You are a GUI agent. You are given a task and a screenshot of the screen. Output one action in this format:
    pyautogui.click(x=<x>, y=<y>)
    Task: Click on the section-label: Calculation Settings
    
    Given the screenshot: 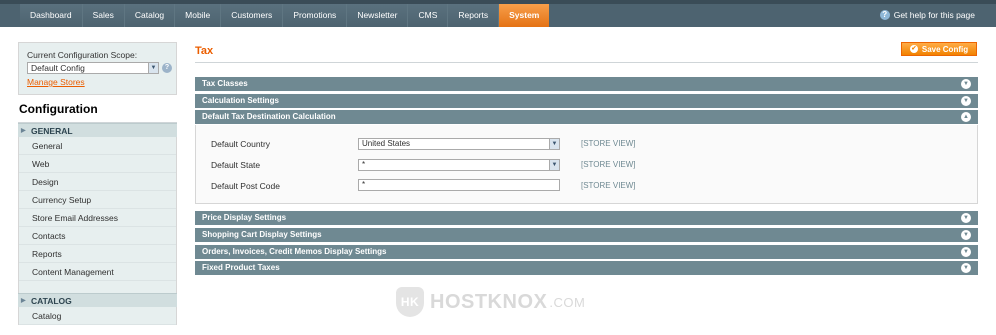 What is the action you would take?
    pyautogui.click(x=240, y=100)
    